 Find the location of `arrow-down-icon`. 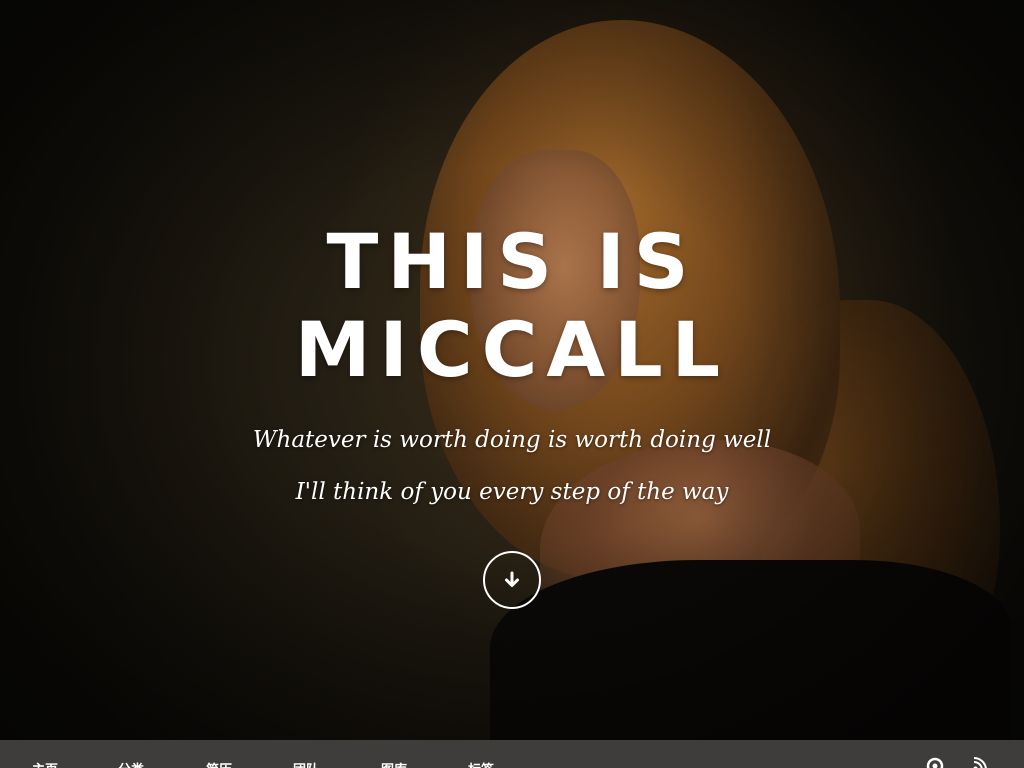

arrow-down-icon is located at coordinates (512, 579).